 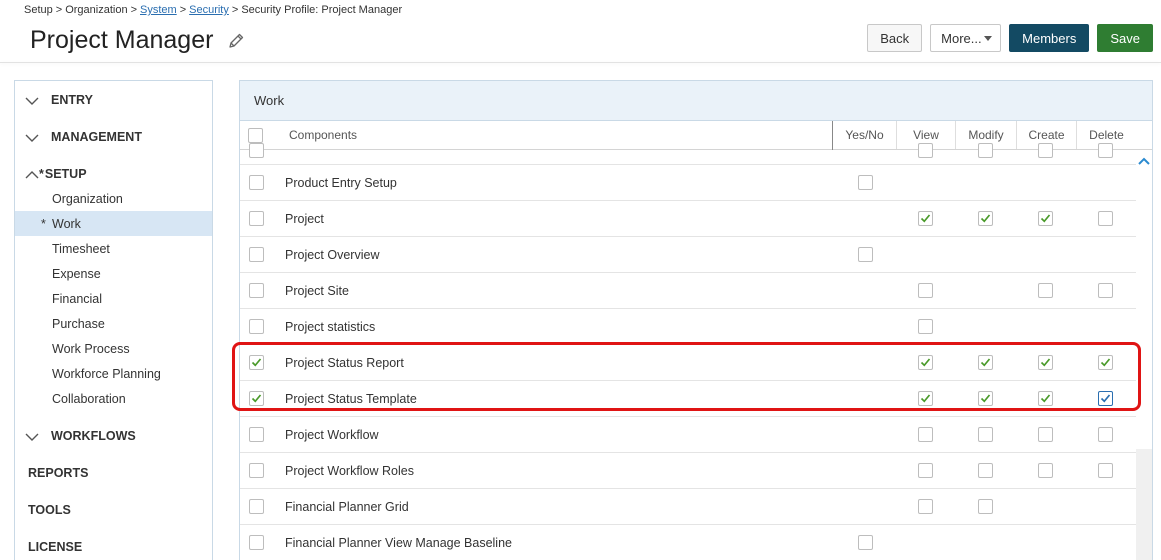 I want to click on breadcrumb-setup: Setup, so click(x=38, y=10).